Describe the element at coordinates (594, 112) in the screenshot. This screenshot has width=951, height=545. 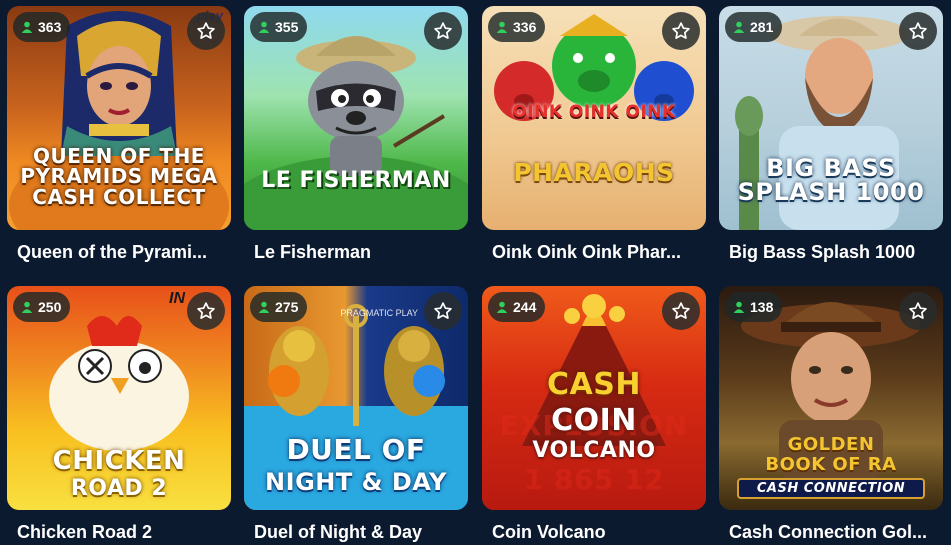
I see `game-logo-top: OINK OINK OINK` at that location.